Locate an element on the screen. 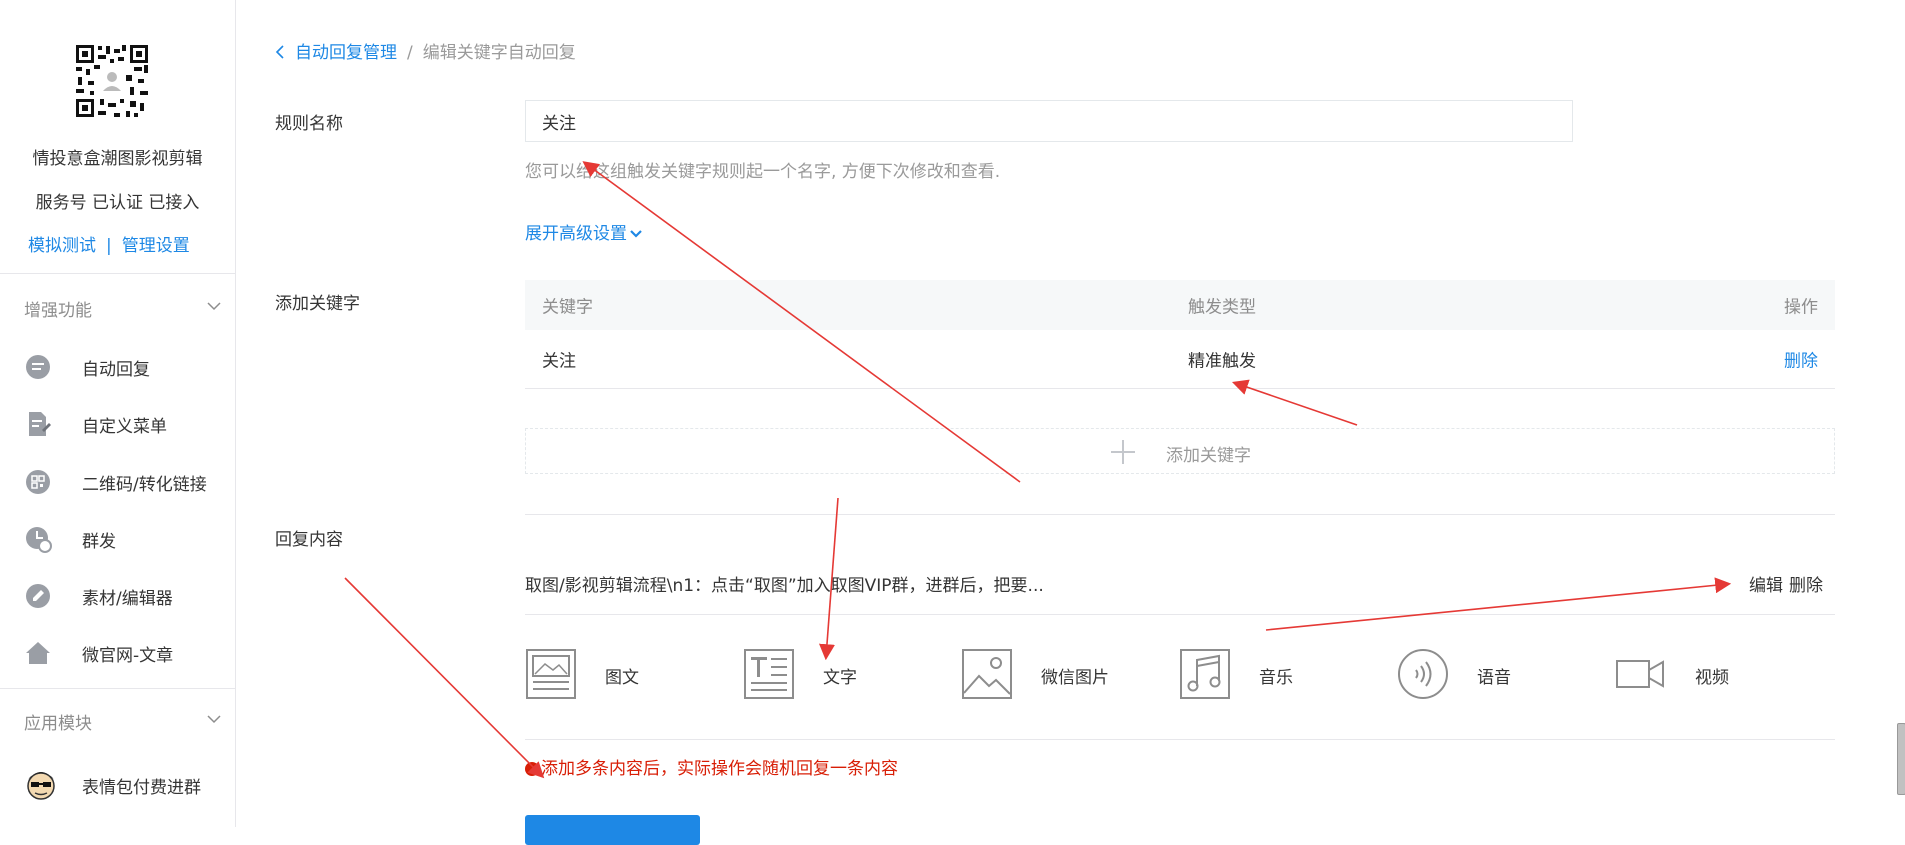 This screenshot has height=845, width=1905. section-title: 增强功能 is located at coordinates (58, 311).